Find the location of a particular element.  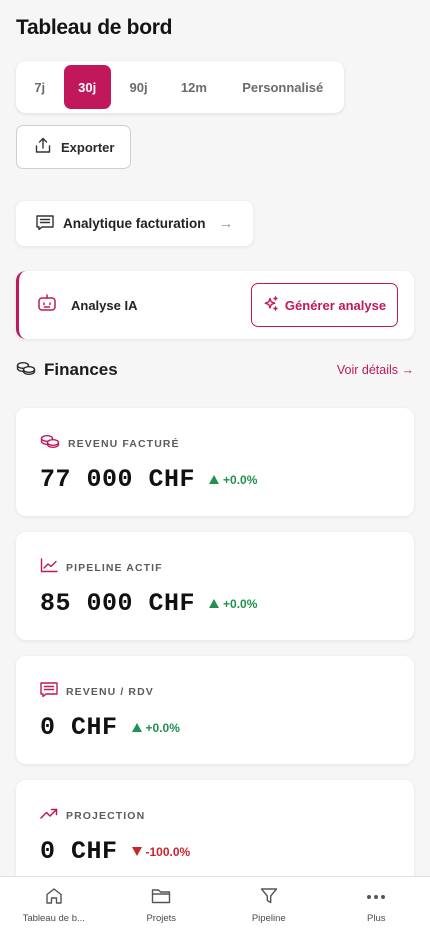

nav-item-pipeline: Pipeline is located at coordinates (269, 904).